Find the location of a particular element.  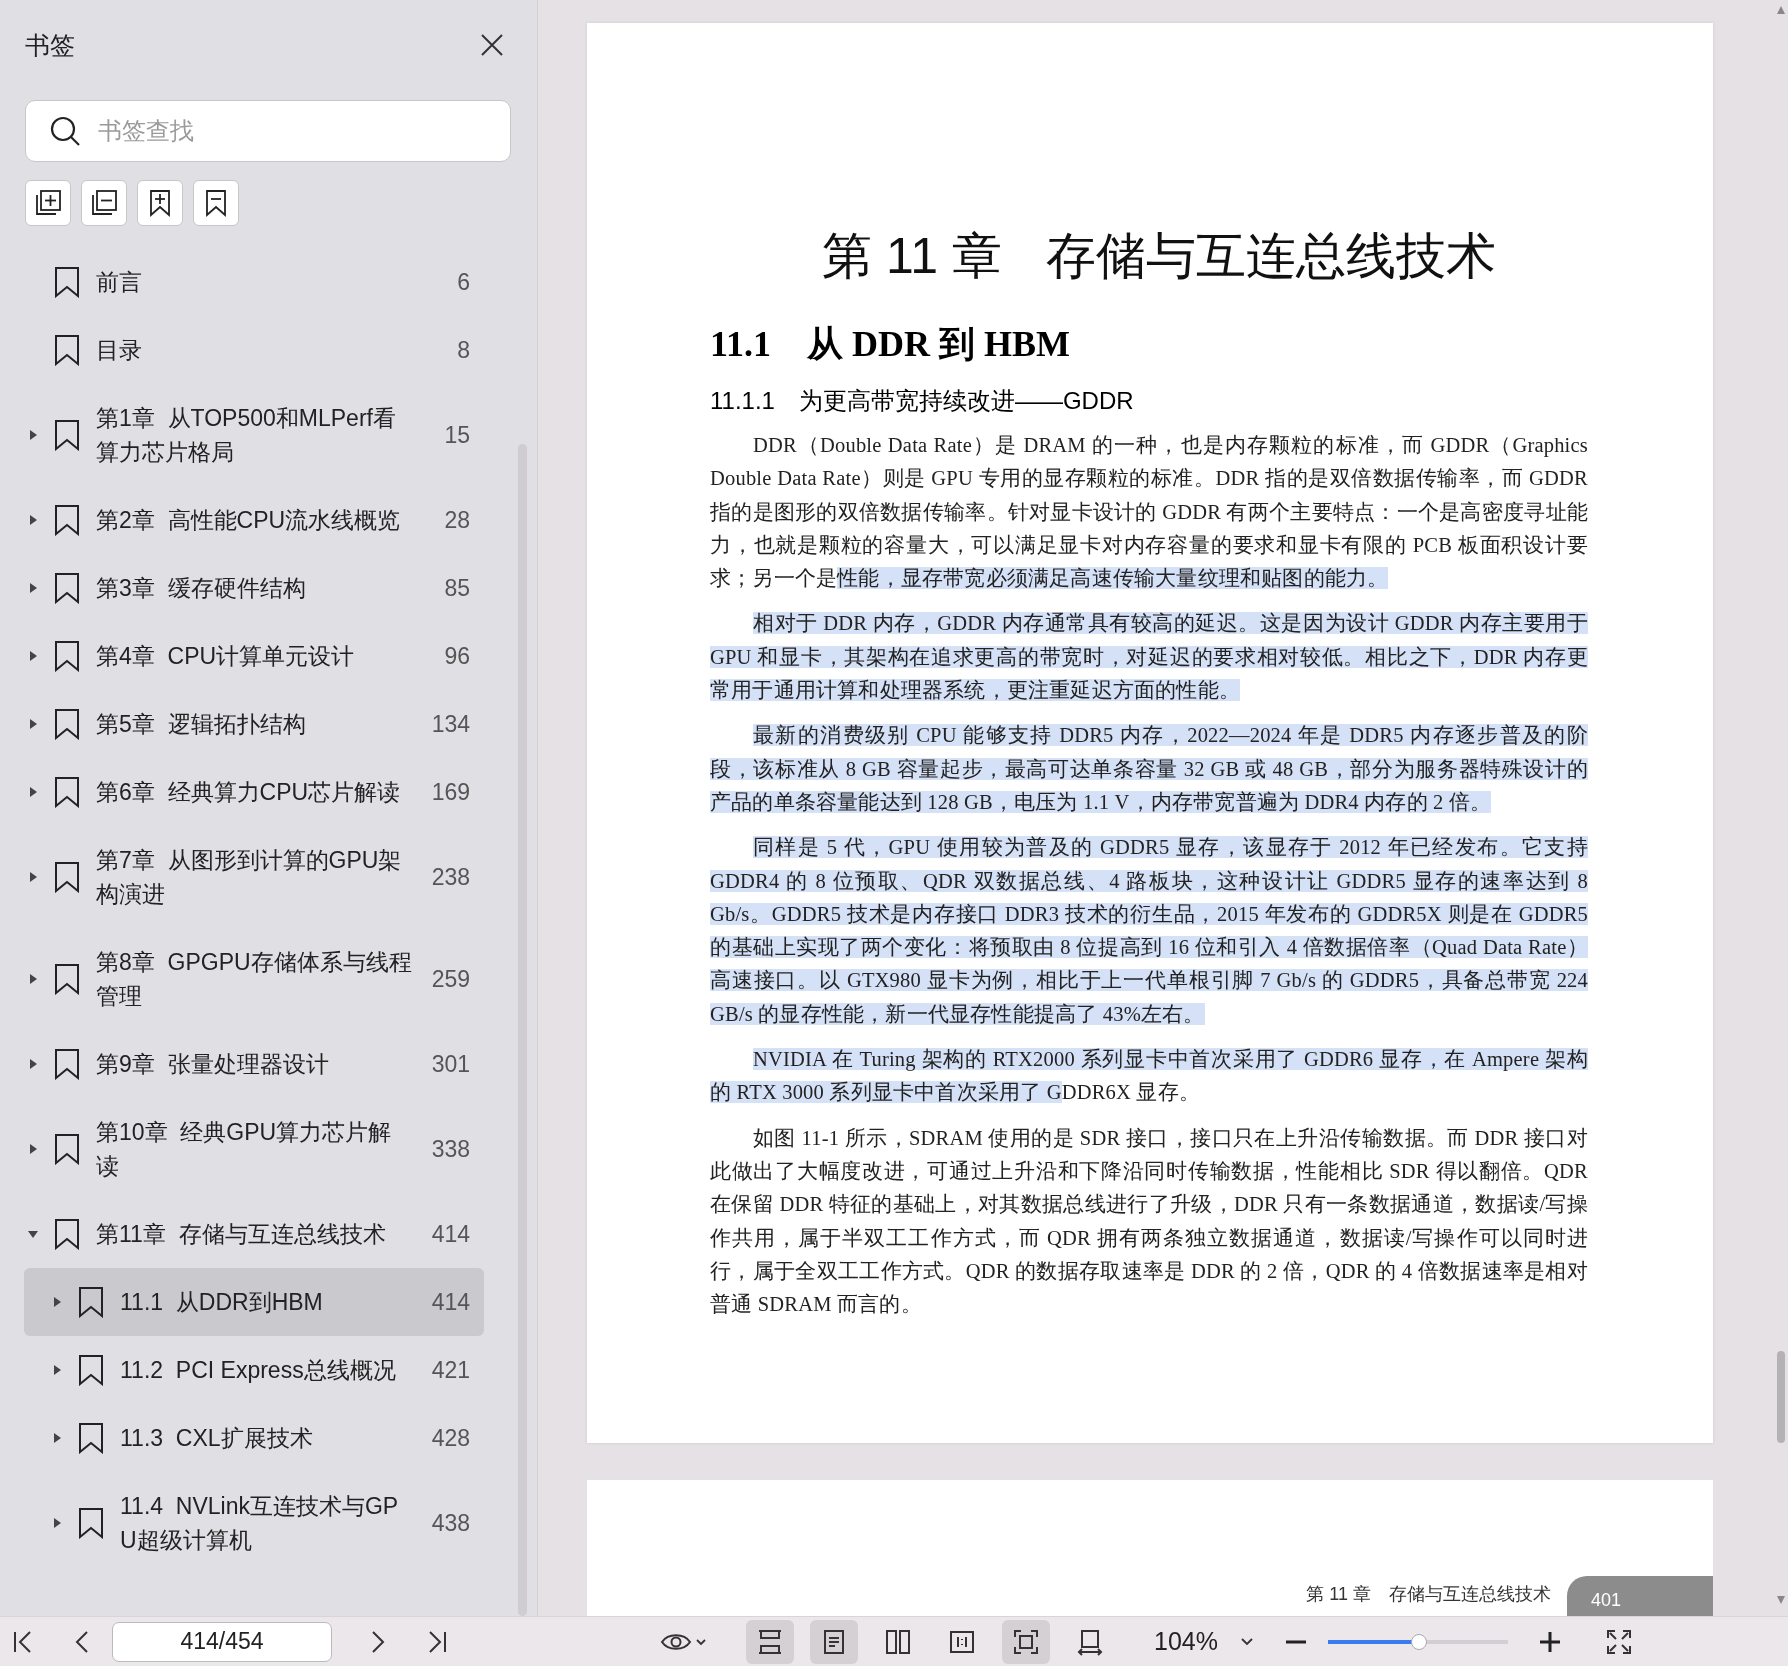

bookmark-item: 前言 6 is located at coordinates (254, 282).